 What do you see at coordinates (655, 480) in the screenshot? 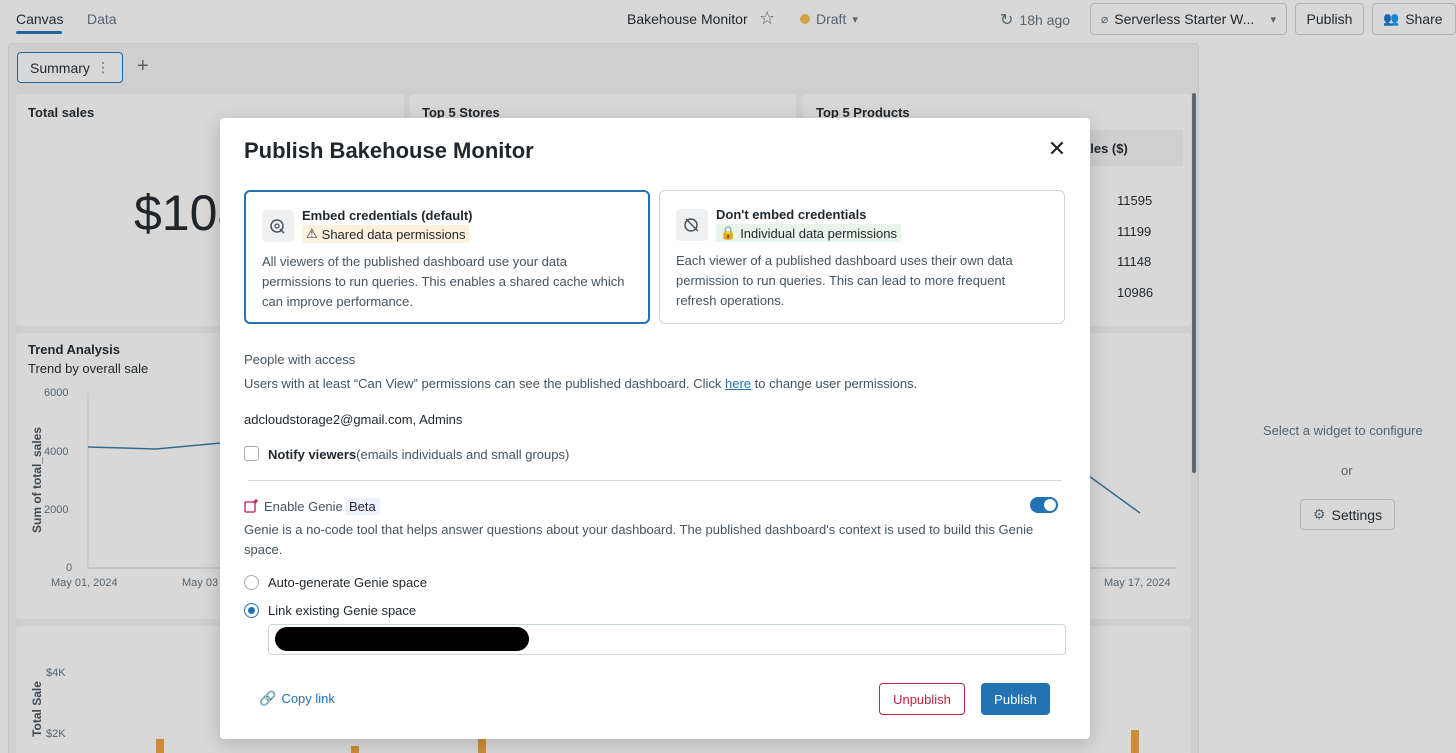
I see `section-divider` at bounding box center [655, 480].